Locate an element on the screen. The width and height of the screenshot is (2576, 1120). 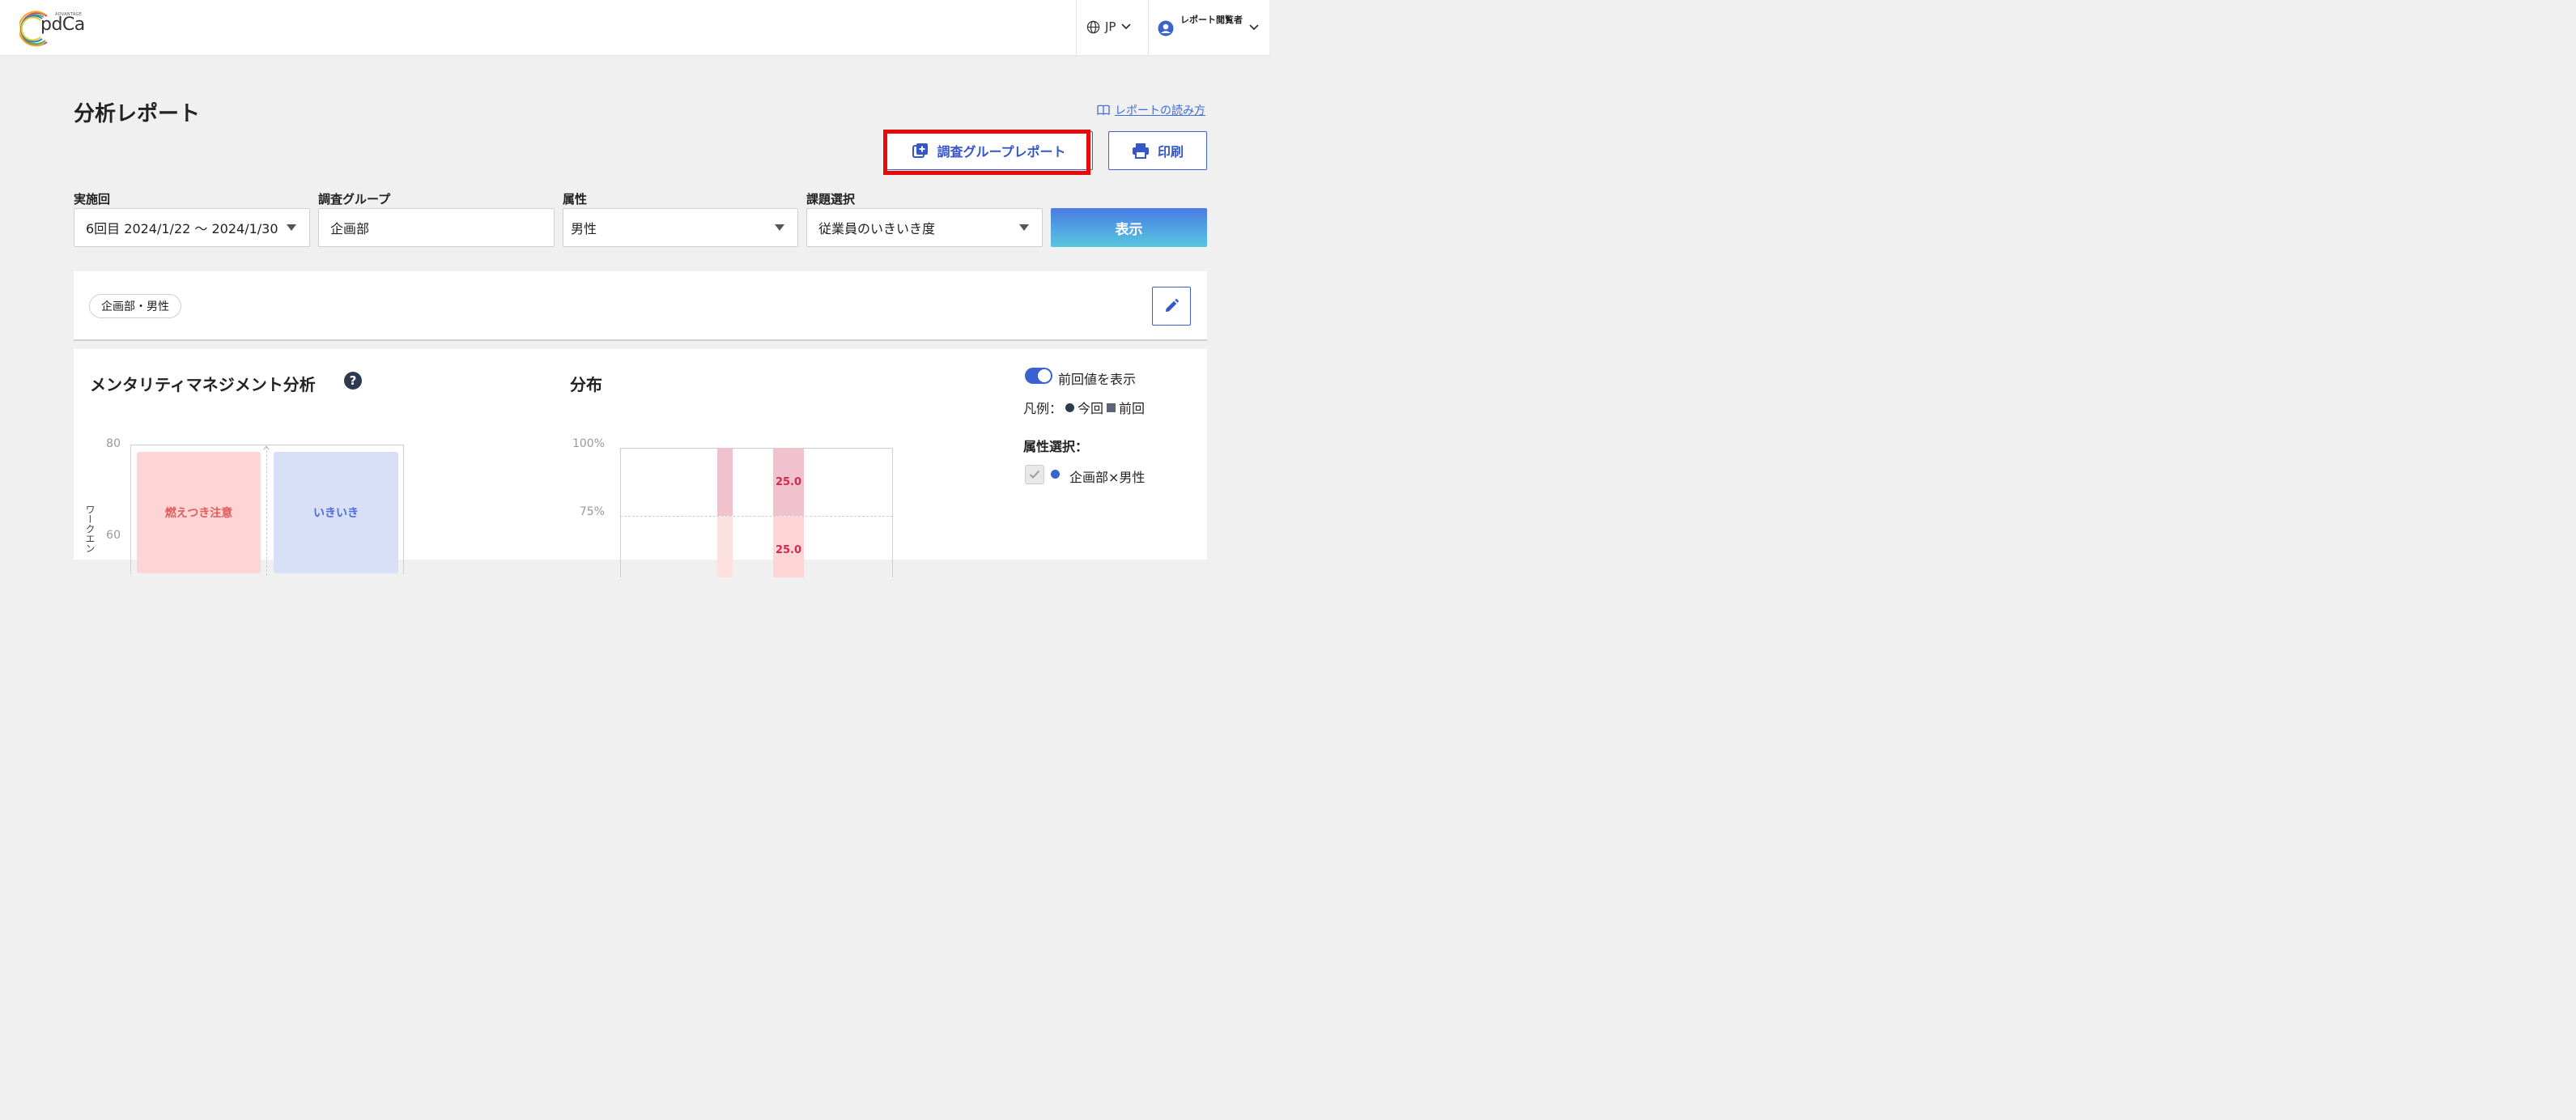
round-value: 6回目 2024/1/22 〜 2024/1/30 is located at coordinates (182, 228).